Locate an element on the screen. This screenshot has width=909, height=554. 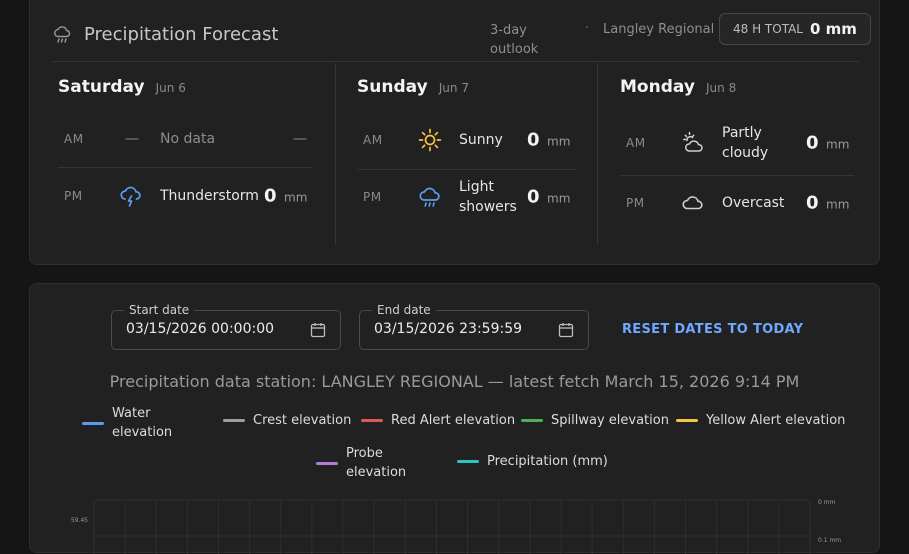
y-right-tick-label: 0 mm is located at coordinates (827, 502).